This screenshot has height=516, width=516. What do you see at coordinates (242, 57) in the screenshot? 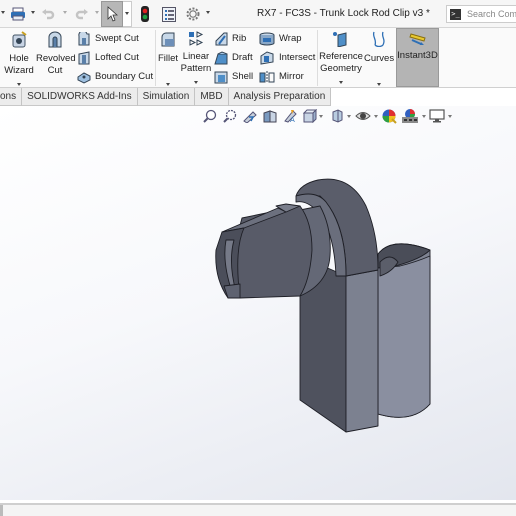
I see `draft-label: Draft` at bounding box center [242, 57].